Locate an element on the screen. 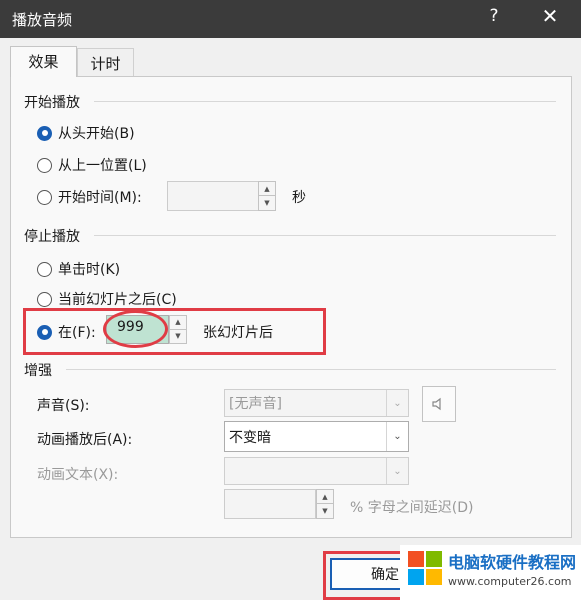 The width and height of the screenshot is (581, 600). letter-delay-spinner: ▲ ▼ is located at coordinates (325, 504).